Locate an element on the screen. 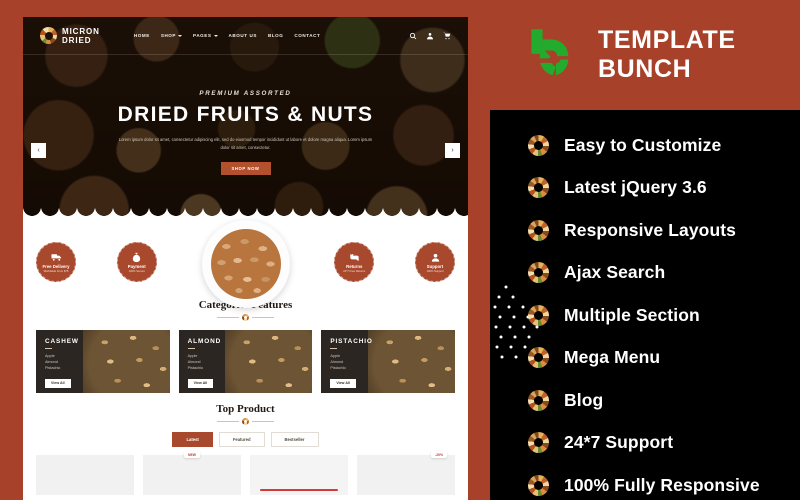 This screenshot has height=500, width=800. new-badge: NEW is located at coordinates (192, 455).